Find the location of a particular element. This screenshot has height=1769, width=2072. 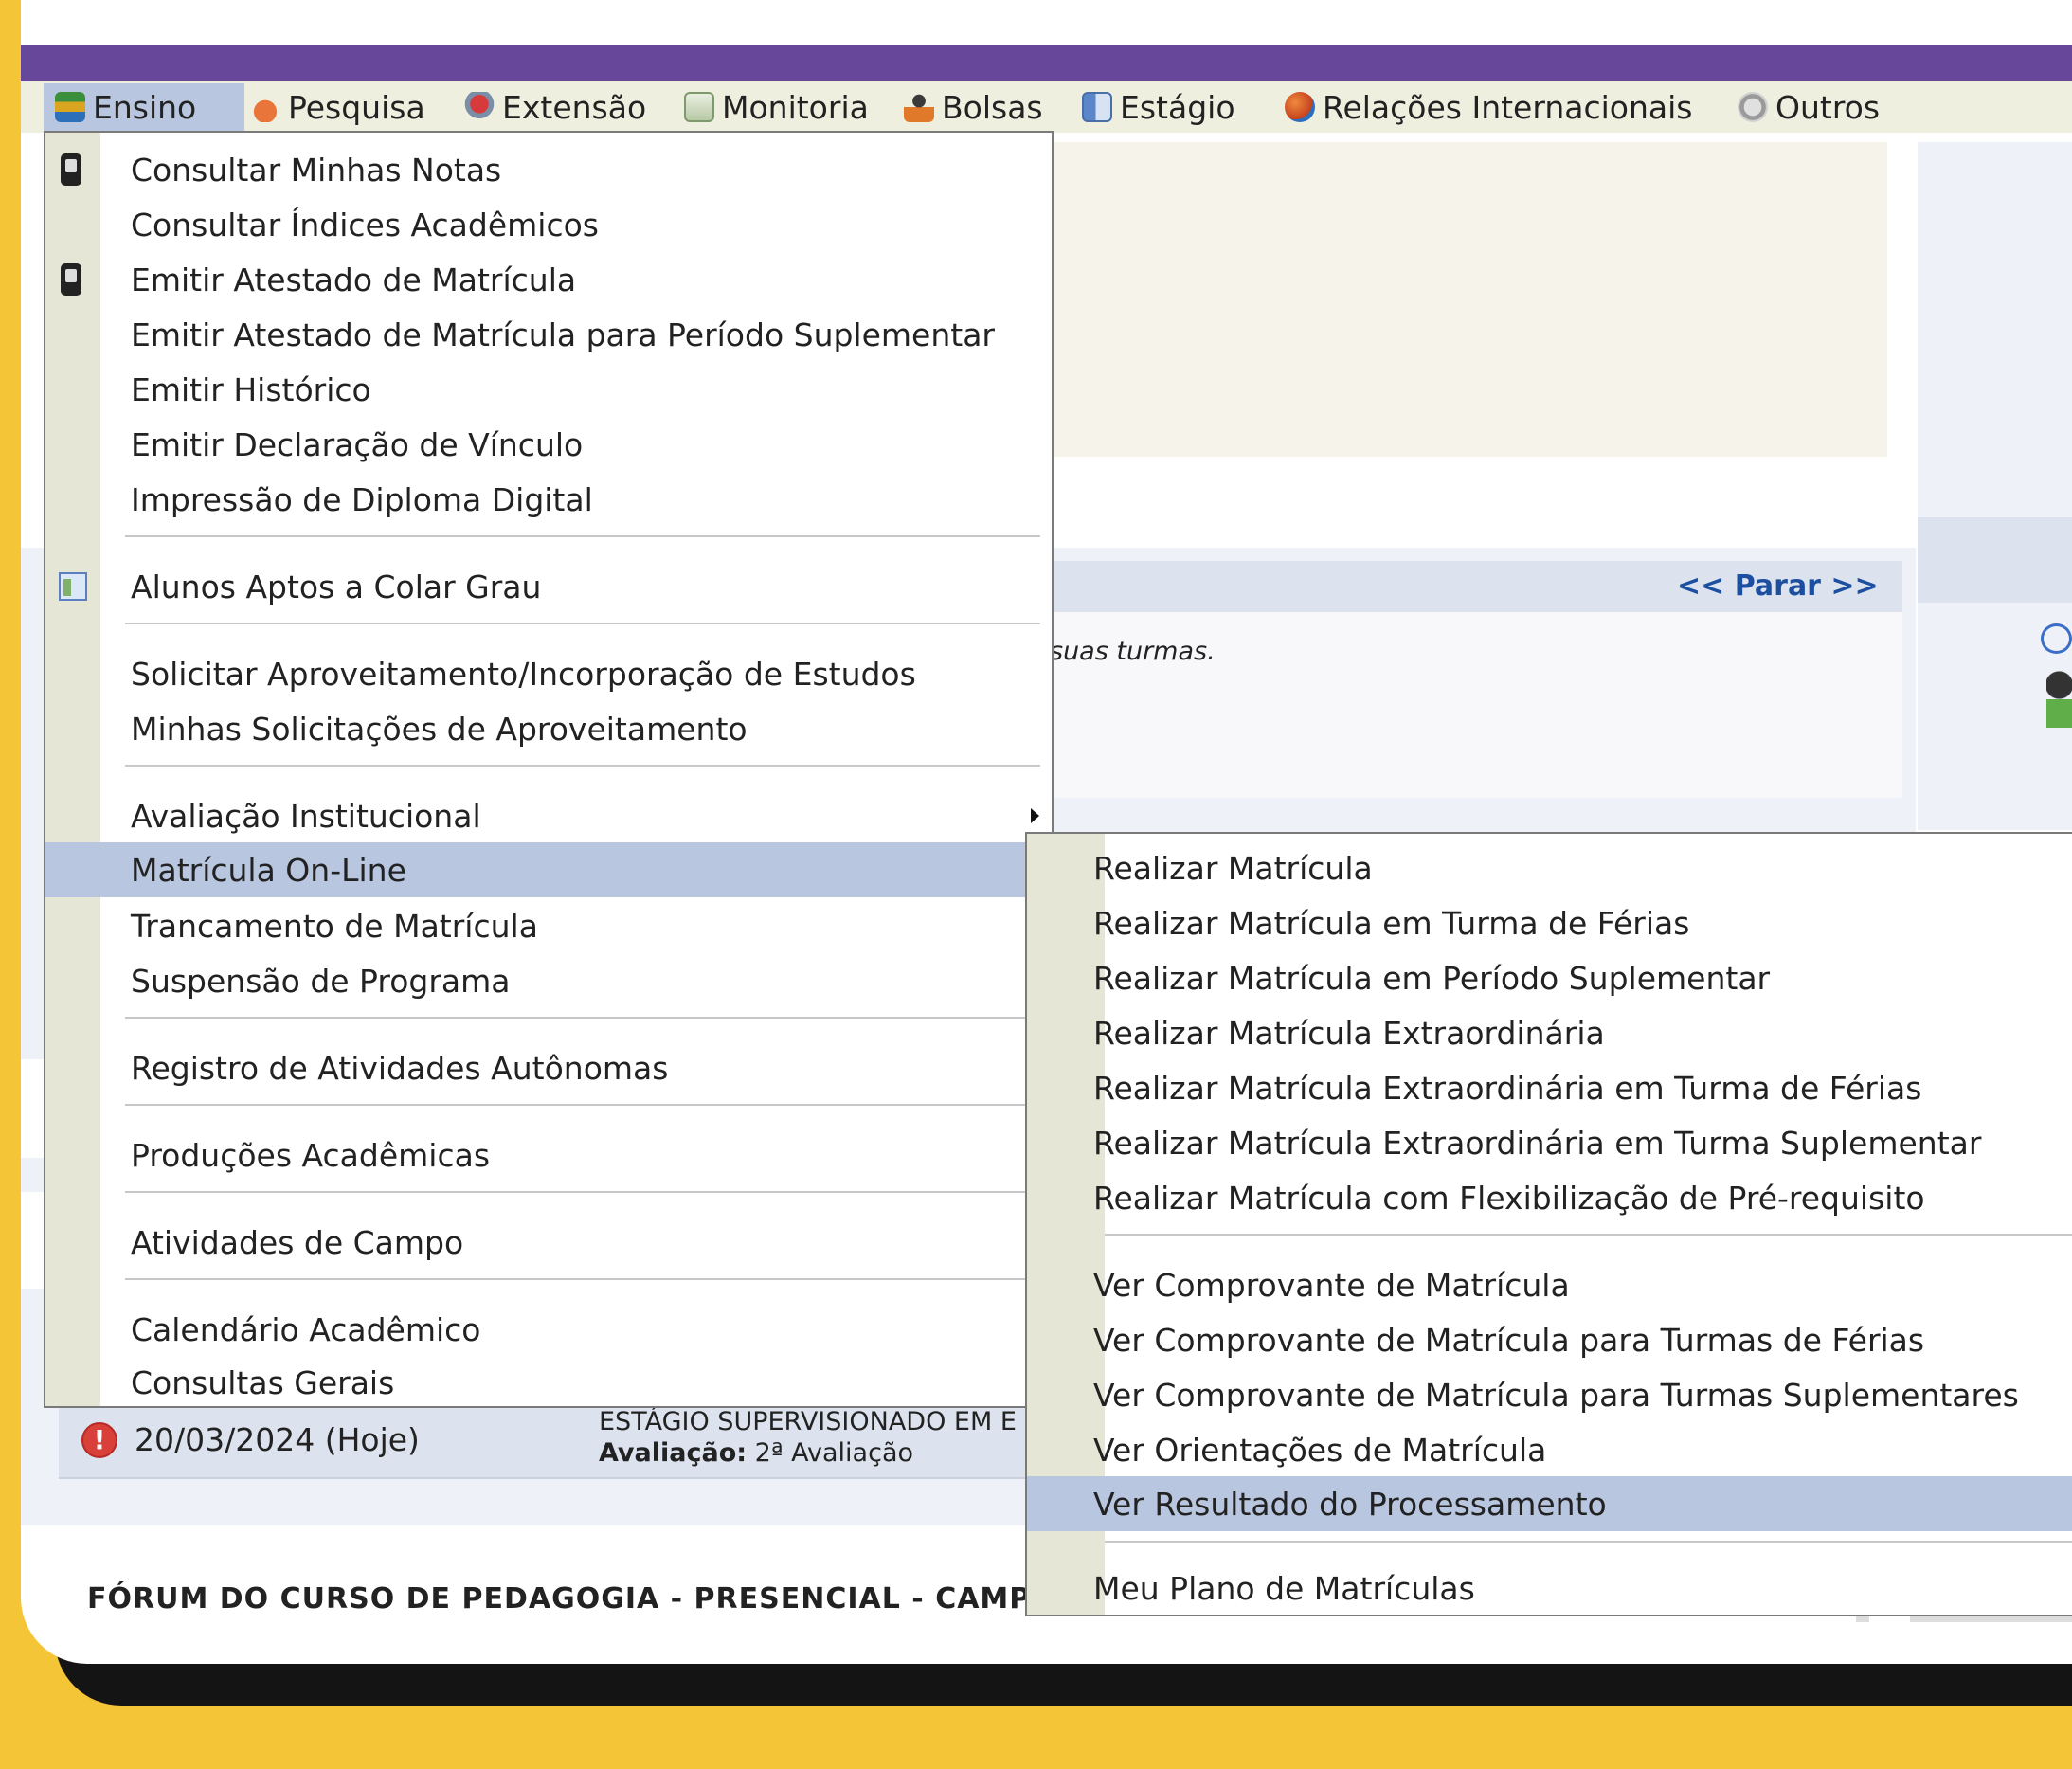

menu-minhas-solicitacoes: Minhas Solicitações de Aproveitamento is located at coordinates (548, 729).